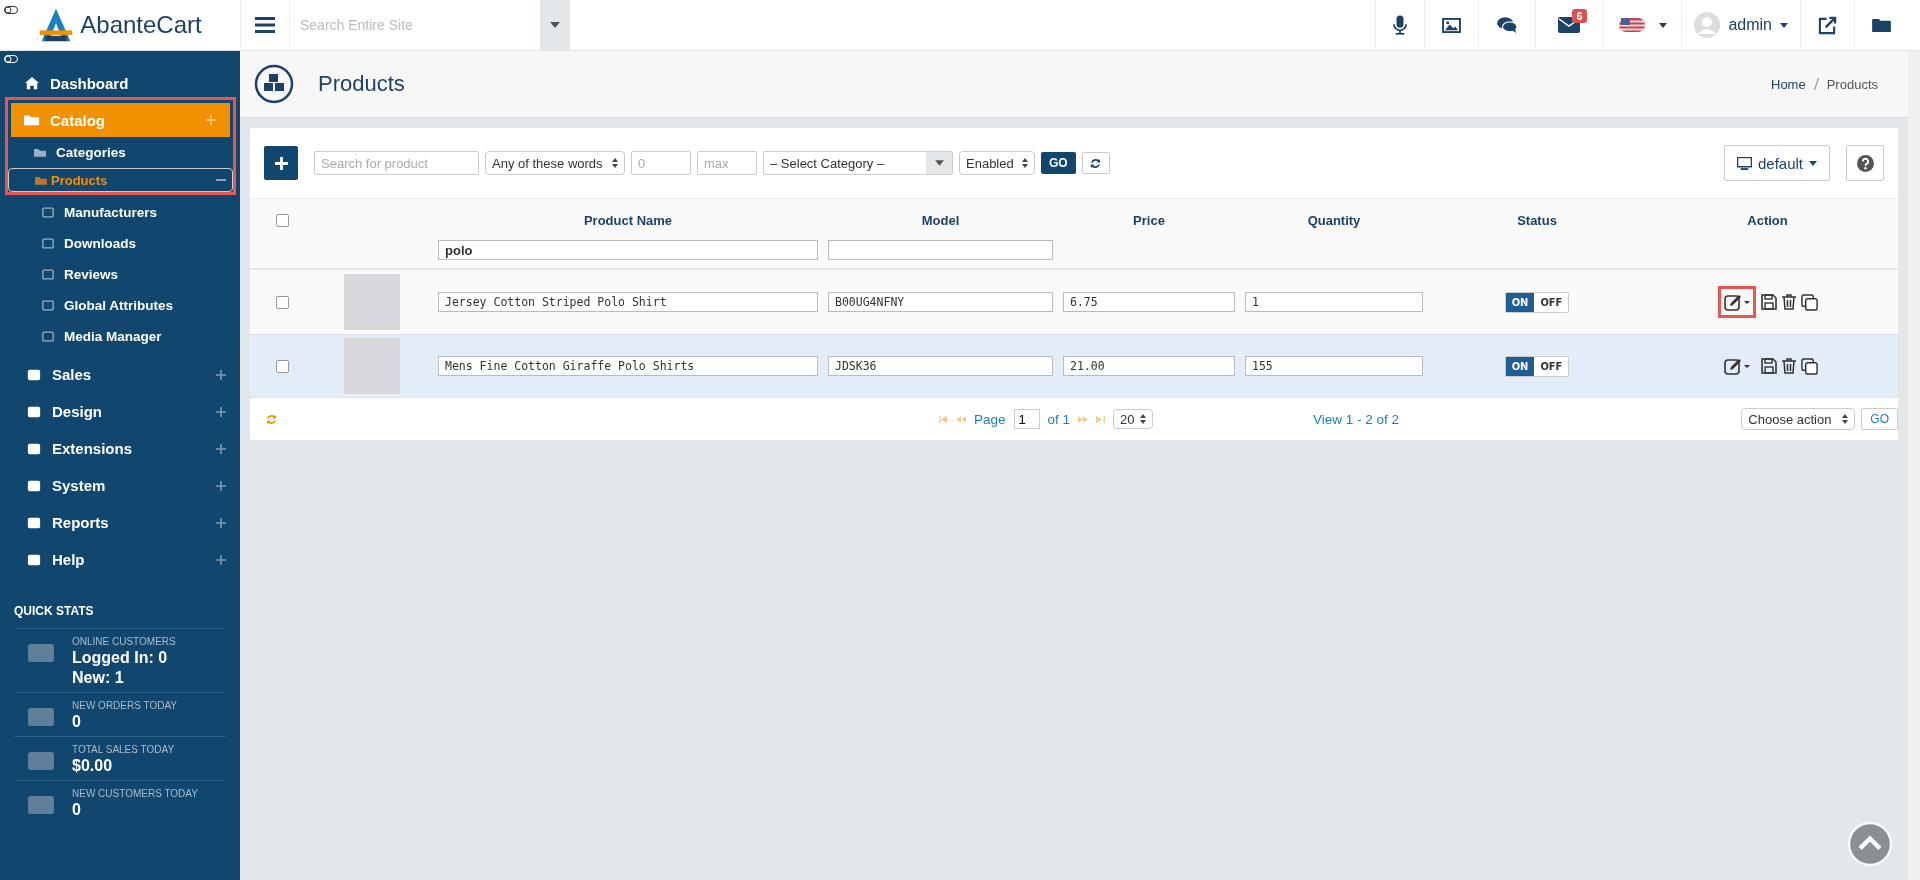 This screenshot has width=1920, height=880. What do you see at coordinates (124, 705) in the screenshot?
I see `stat-label: NEW ORDERS TODAY` at bounding box center [124, 705].